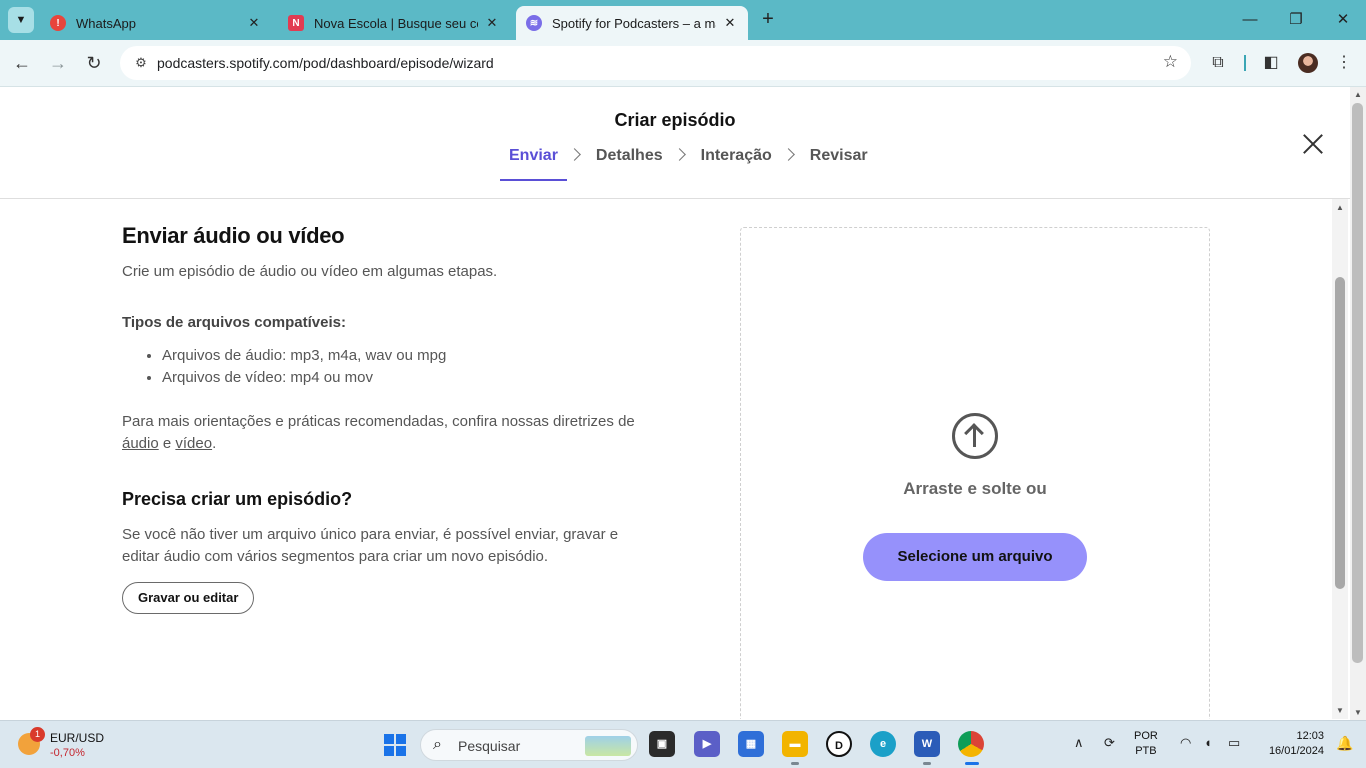 The width and height of the screenshot is (1366, 768). Describe the element at coordinates (1146, 744) in the screenshot. I see `language-indicator: POR PTB` at that location.